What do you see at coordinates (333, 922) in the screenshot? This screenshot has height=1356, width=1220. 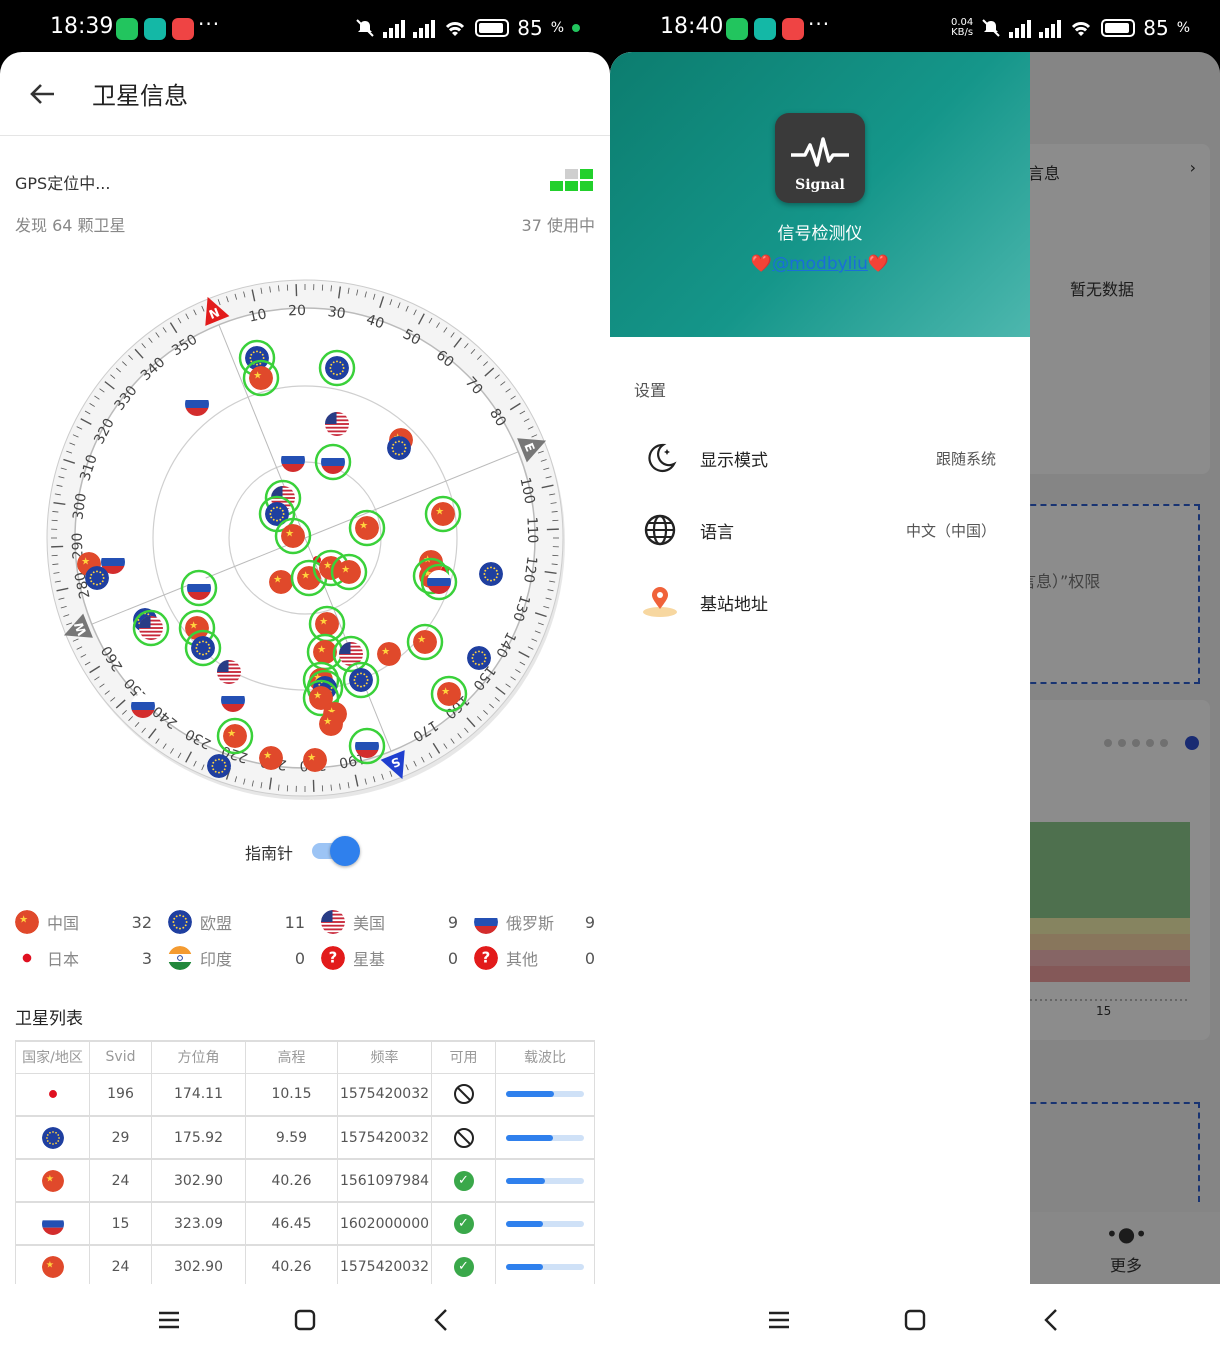 I see `us-flag-icon` at bounding box center [333, 922].